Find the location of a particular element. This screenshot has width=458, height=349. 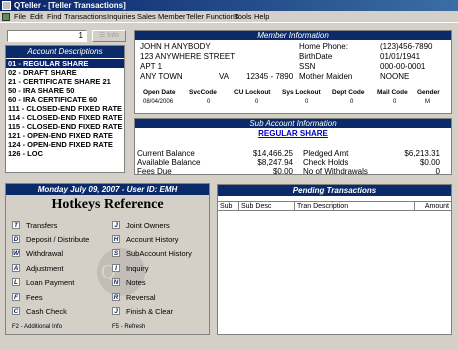

hotkey-a-icon: A is located at coordinates (16, 268).